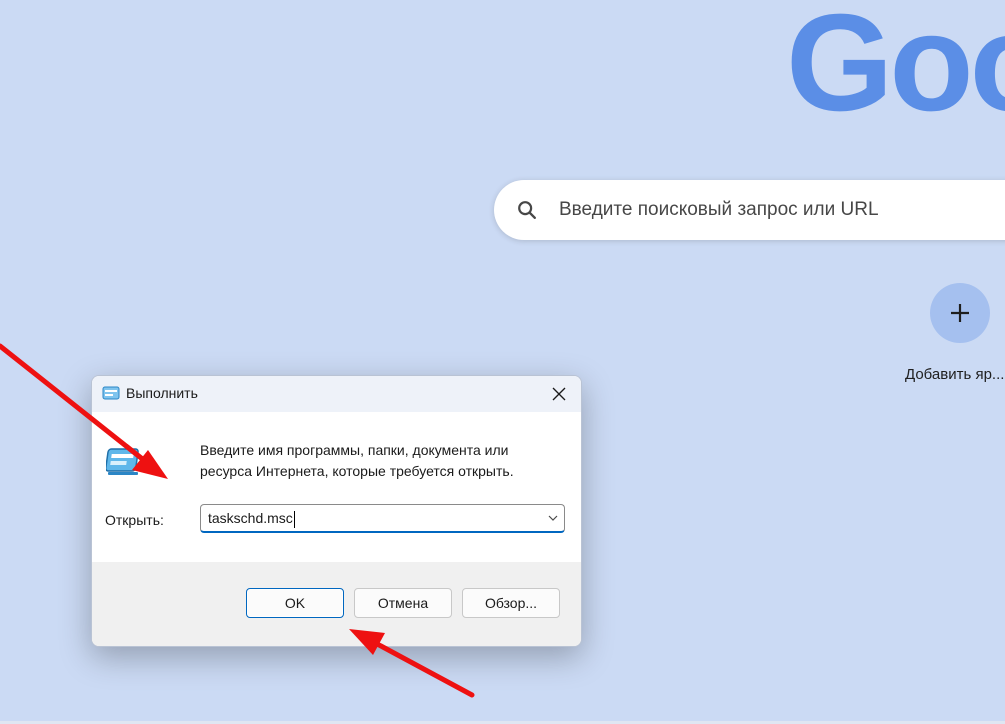  I want to click on dialog-title: Выполнить, so click(162, 393).